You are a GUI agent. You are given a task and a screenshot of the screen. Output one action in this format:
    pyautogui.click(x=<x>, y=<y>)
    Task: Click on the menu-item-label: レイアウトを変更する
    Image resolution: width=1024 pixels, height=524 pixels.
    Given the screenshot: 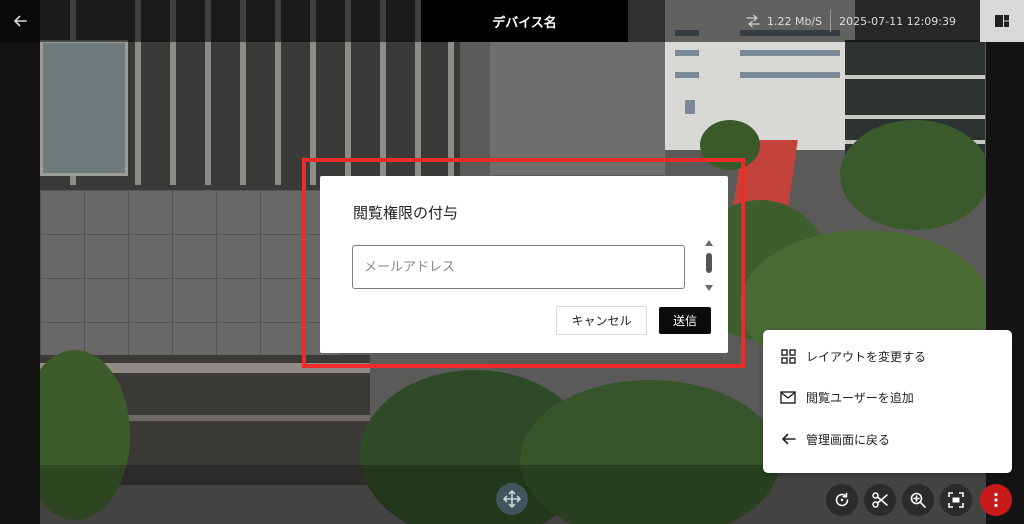 What is the action you would take?
    pyautogui.click(x=866, y=356)
    